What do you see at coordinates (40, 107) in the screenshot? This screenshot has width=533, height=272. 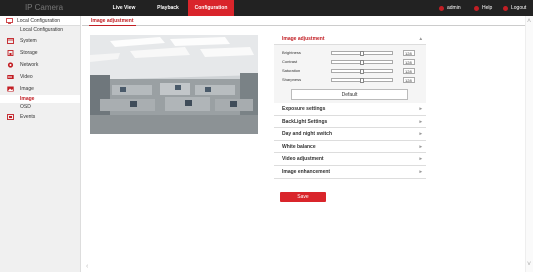 I see `sidebar-subitem-osd: OSD` at bounding box center [40, 107].